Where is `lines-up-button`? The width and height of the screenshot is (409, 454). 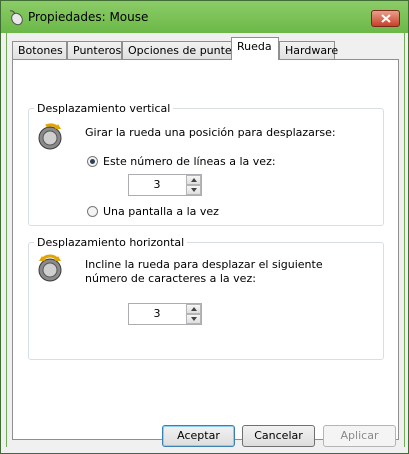 lines-up-button is located at coordinates (193, 180).